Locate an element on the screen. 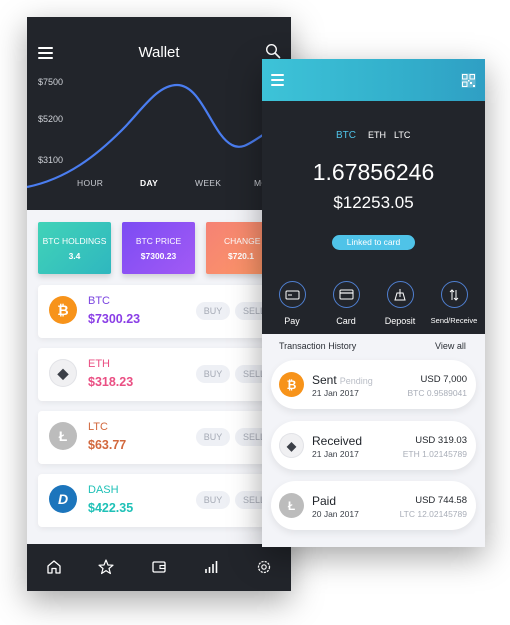 The image size is (510, 625). transaction-crypto: BTC 0.9589041 is located at coordinates (437, 393).